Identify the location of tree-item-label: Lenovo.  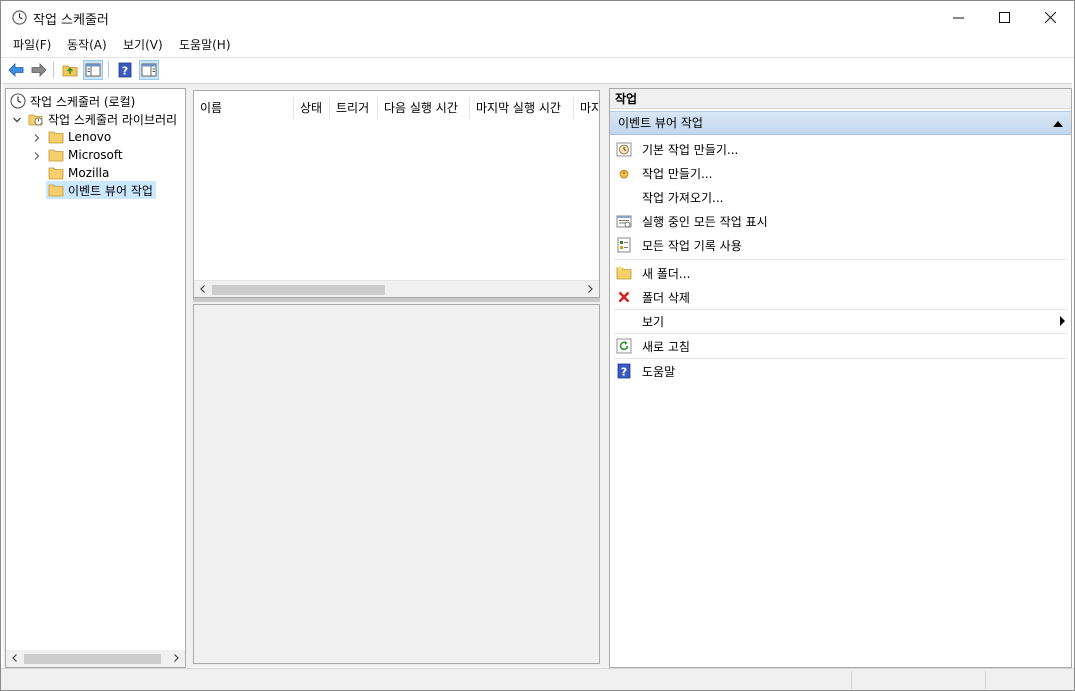
(90, 137).